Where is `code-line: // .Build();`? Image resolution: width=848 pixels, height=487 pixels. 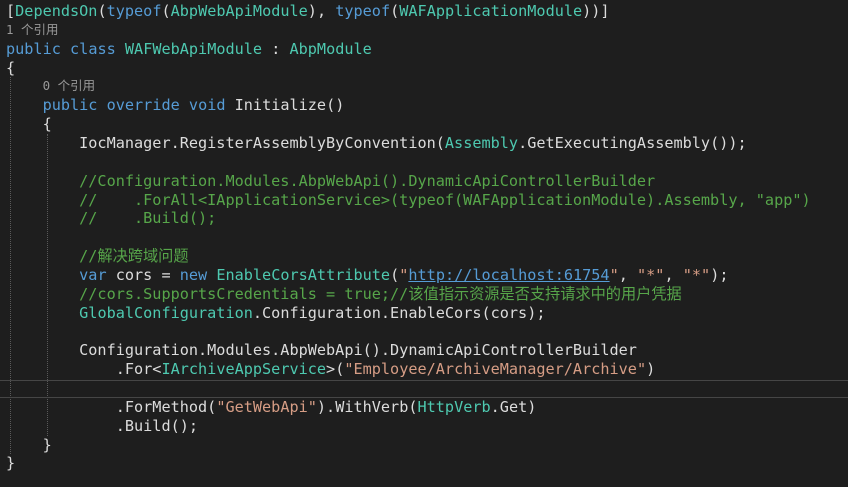 code-line: // .Build(); is located at coordinates (111, 218).